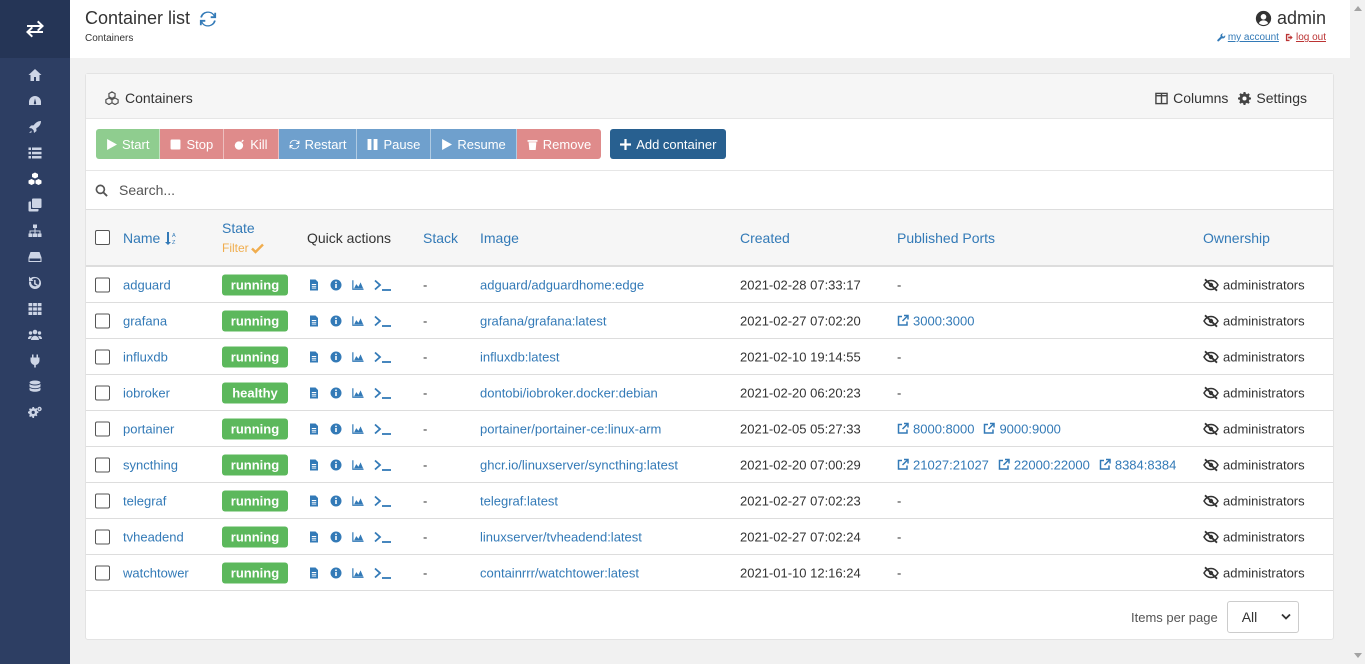 The height and width of the screenshot is (664, 1365). I want to click on port-link: 21027:21027, so click(943, 464).